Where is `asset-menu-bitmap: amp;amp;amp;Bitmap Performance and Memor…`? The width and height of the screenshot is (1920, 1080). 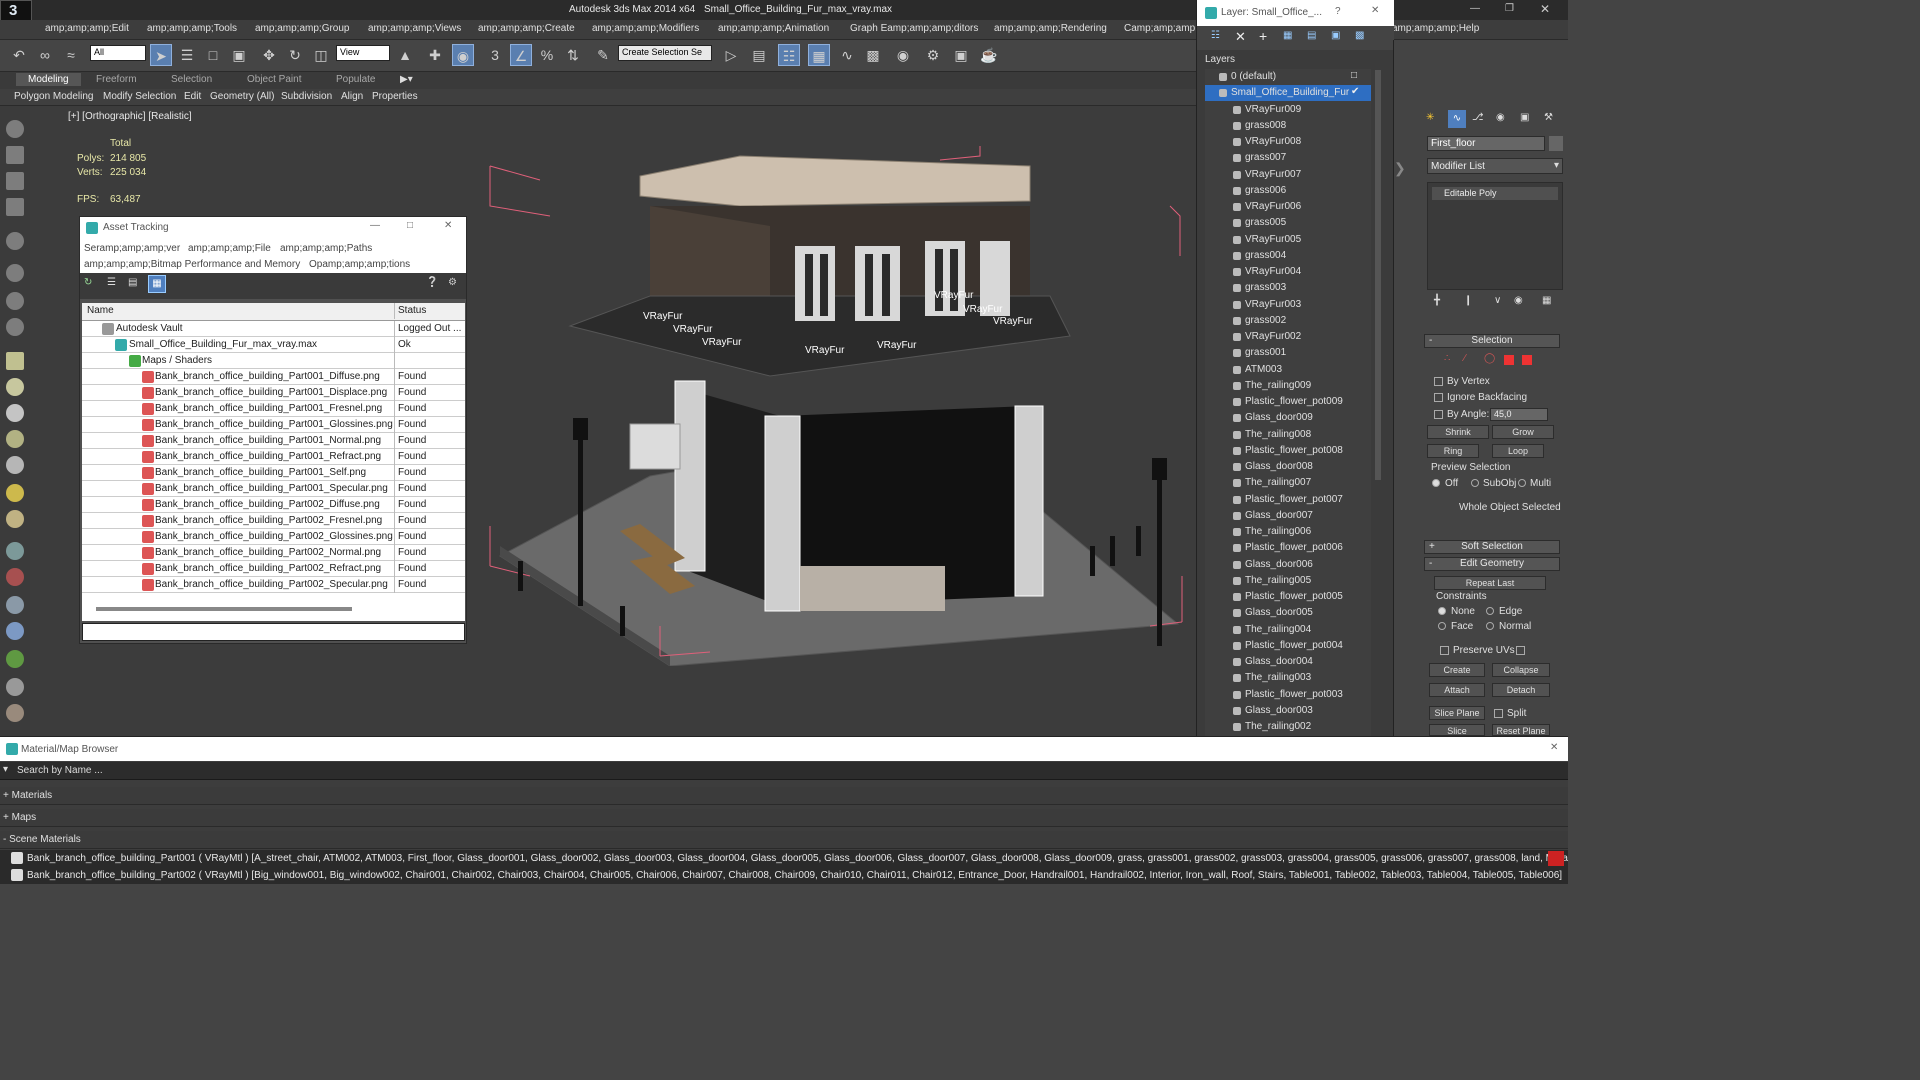 asset-menu-bitmap: amp;amp;amp;Bitmap Performance and Memor… is located at coordinates (192, 264).